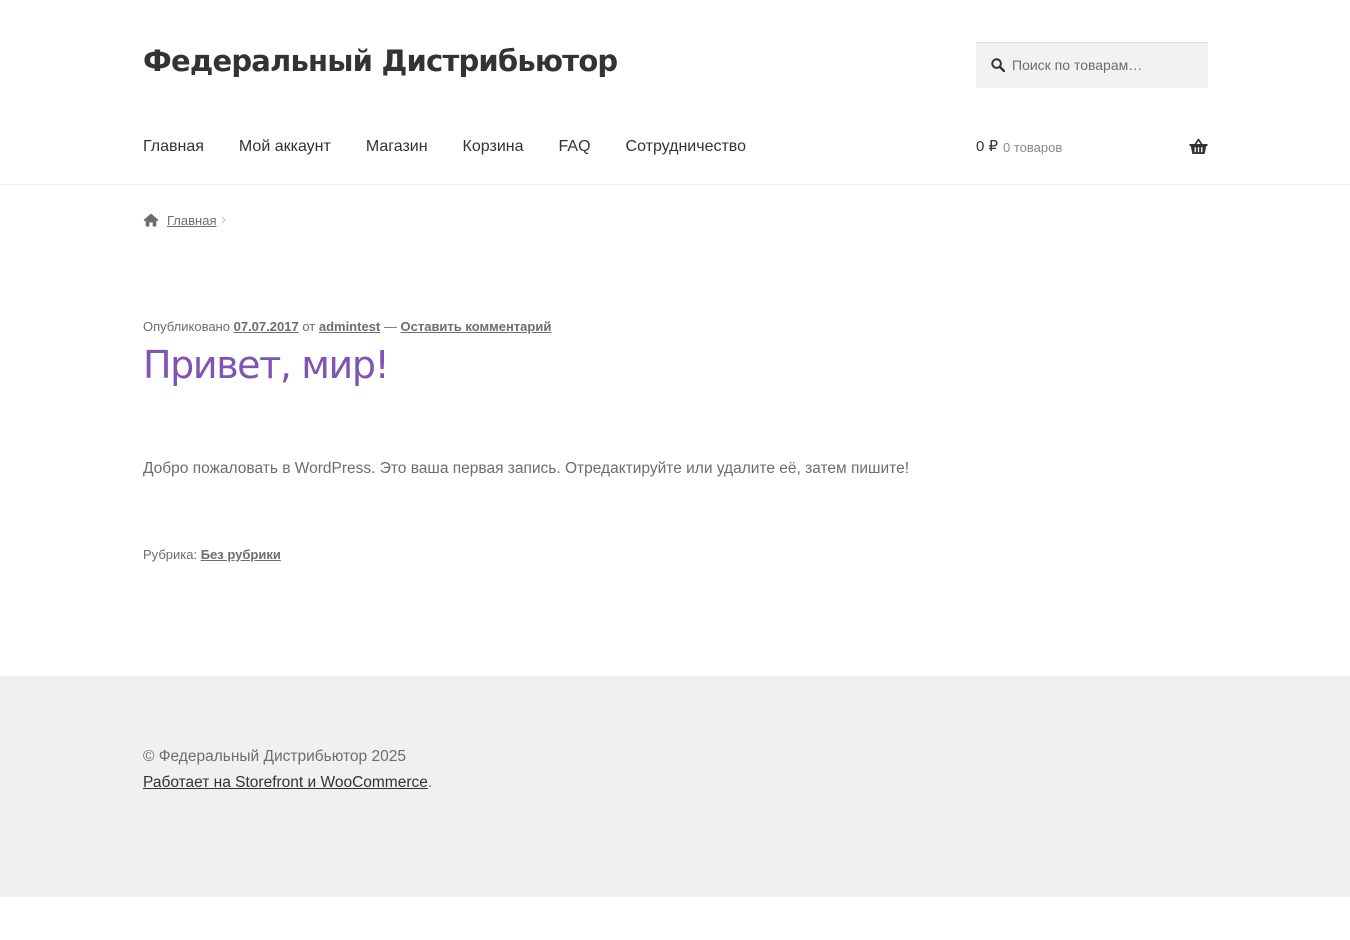 Image resolution: width=1350 pixels, height=940 pixels. I want to click on footer-credit: Работает на Storefront и WooCommerce., so click(287, 783).